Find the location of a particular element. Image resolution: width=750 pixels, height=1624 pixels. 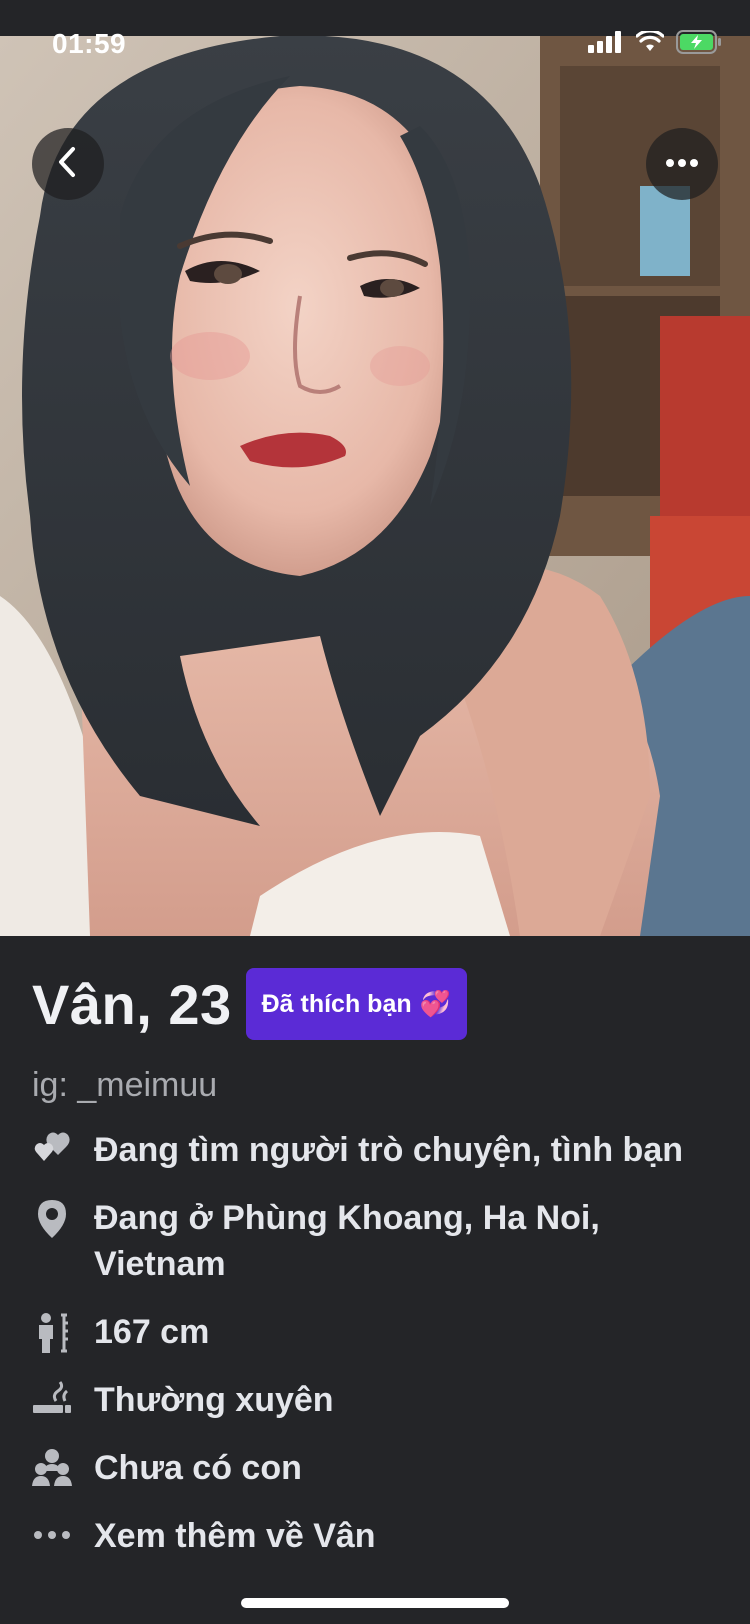

wifi-icon is located at coordinates (650, 43).